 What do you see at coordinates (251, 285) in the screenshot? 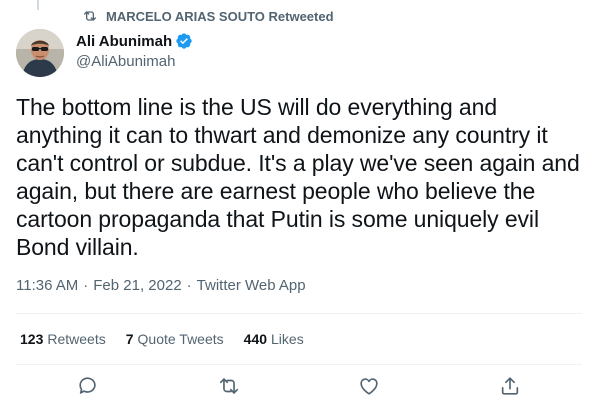
I see `tweet-source: Twitter Web App` at bounding box center [251, 285].